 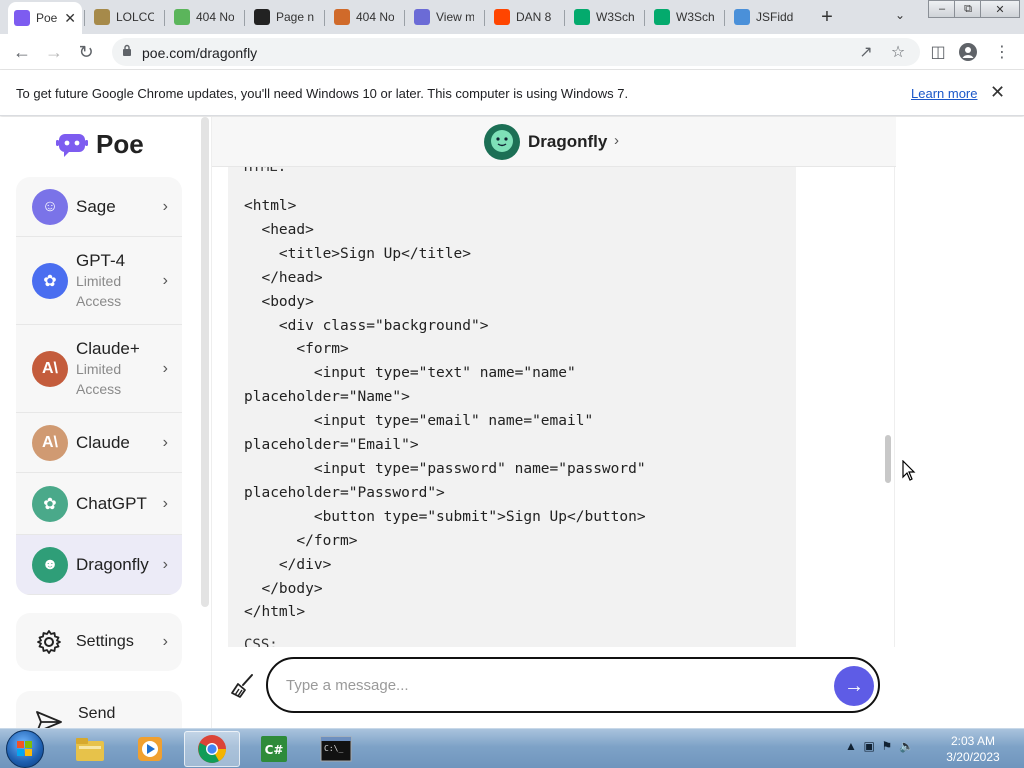 I want to click on chat-bot-name: Dragonfly, so click(x=568, y=141).